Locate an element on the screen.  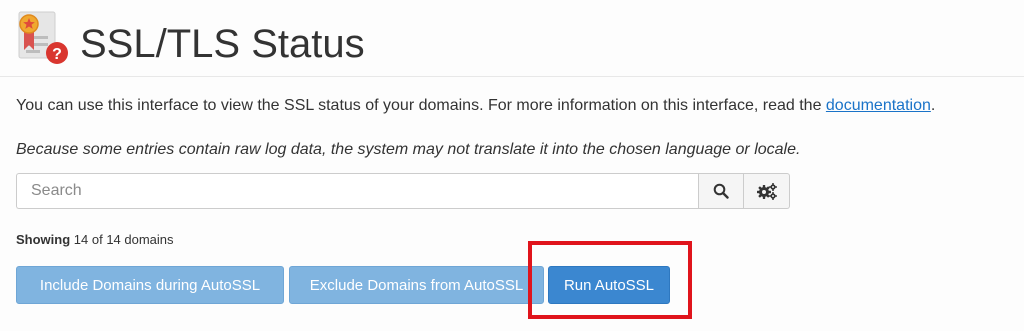
search-icon is located at coordinates (721, 191).